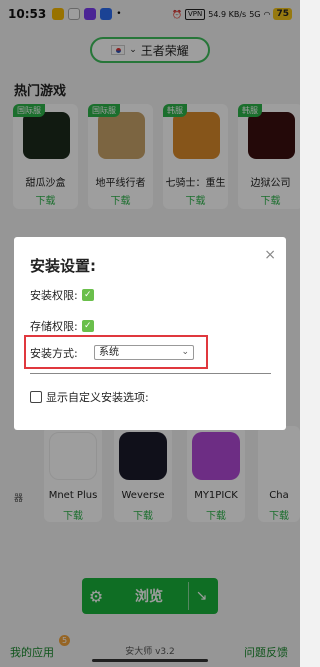 The image size is (320, 667). I want to click on custom-install-label: 显示自定义安装选项:, so click(97, 397).